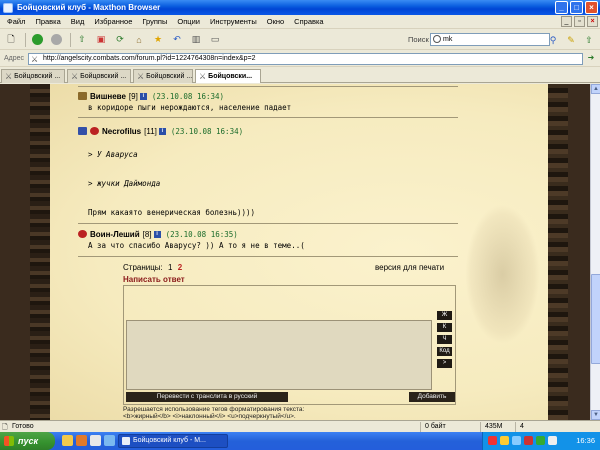 Image resolution: width=600 pixels, height=450 pixels. I want to click on post-text: Прям какаято венерическая болезнь)))), so click(172, 212).